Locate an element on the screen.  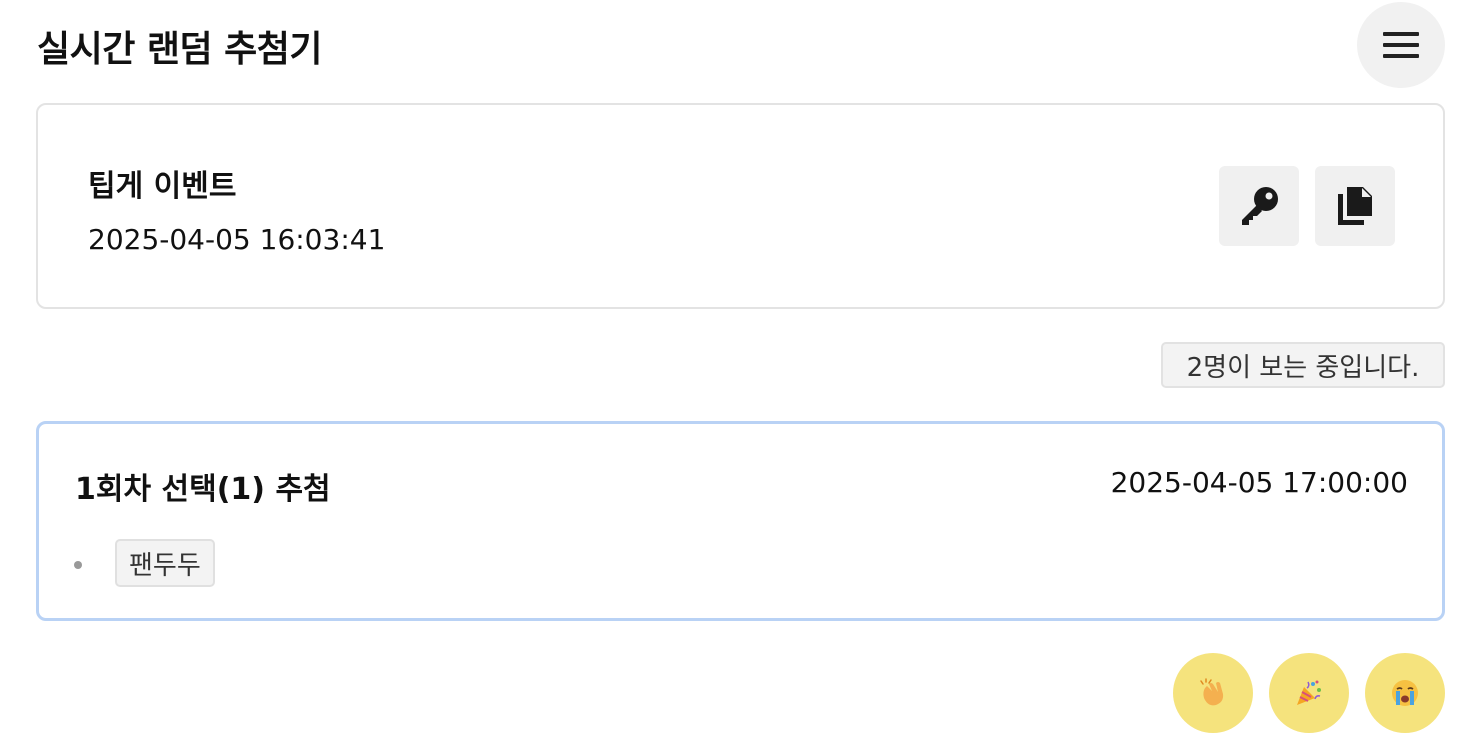
list-bullet is located at coordinates (78, 565).